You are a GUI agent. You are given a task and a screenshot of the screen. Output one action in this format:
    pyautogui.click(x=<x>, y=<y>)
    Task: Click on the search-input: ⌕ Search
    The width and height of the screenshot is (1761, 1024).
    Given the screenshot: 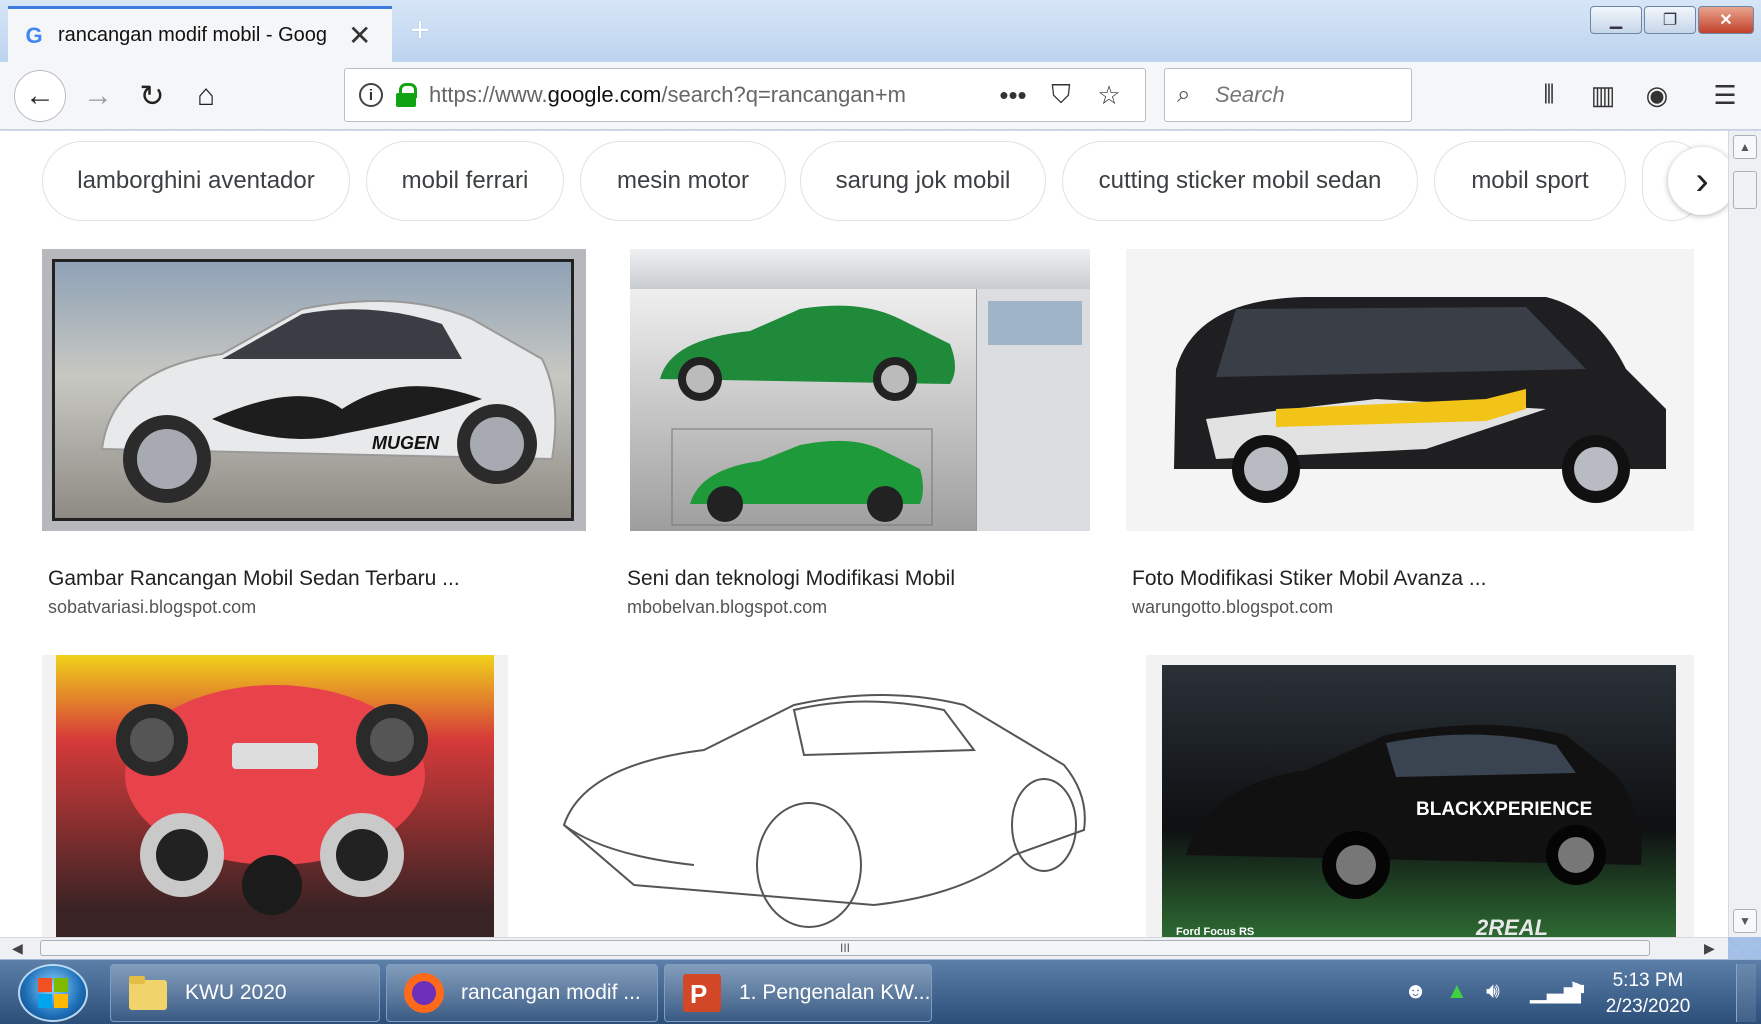 What is the action you would take?
    pyautogui.click(x=1288, y=95)
    